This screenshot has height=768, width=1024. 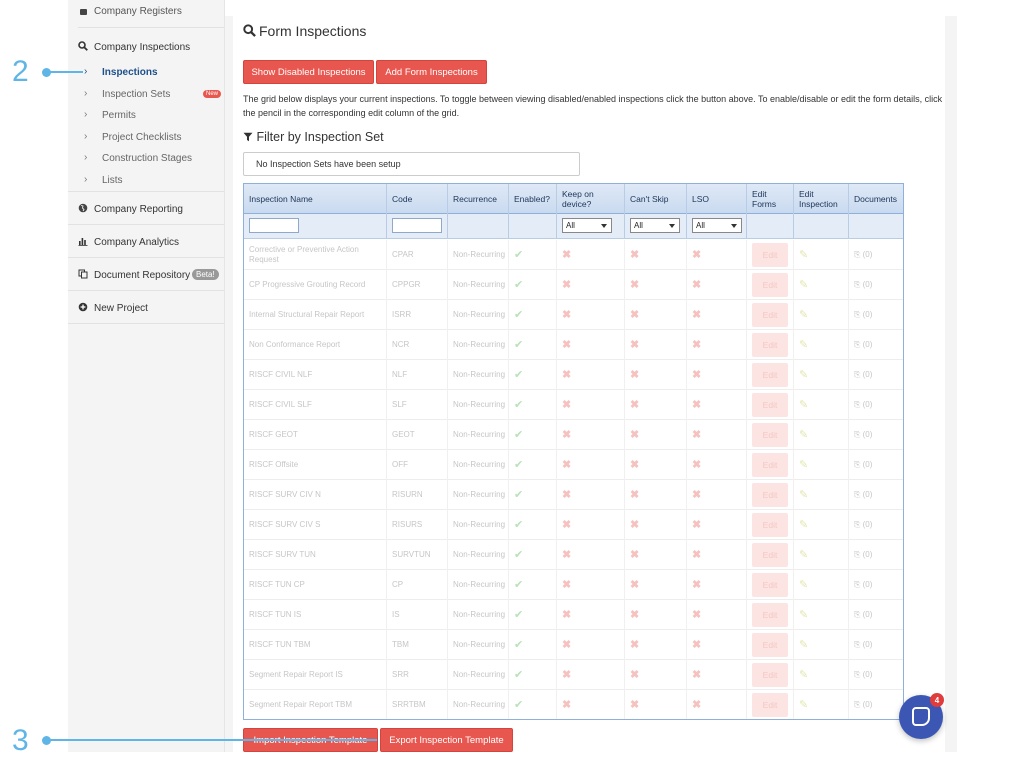 What do you see at coordinates (821, 199) in the screenshot?
I see `column-header-edit-inspection: Edit Inspection` at bounding box center [821, 199].